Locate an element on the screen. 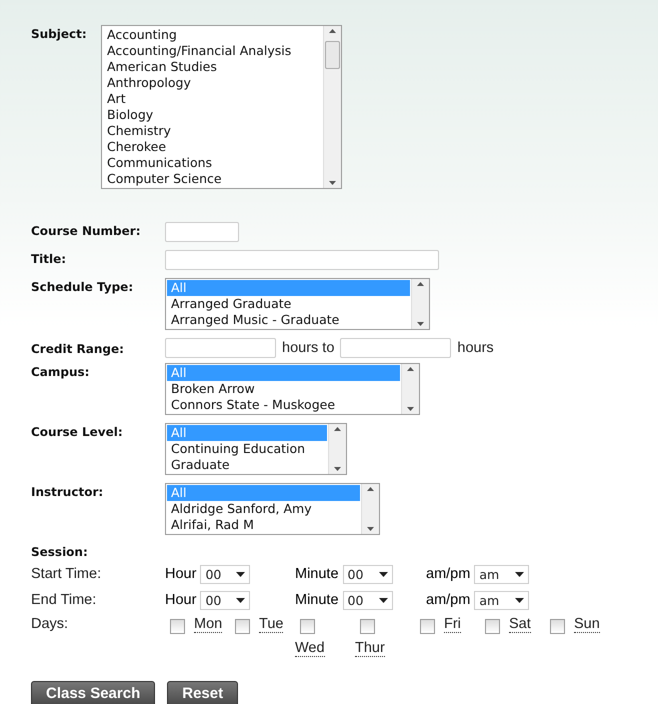 This screenshot has height=704, width=658. list-option: Graduate is located at coordinates (247, 465).